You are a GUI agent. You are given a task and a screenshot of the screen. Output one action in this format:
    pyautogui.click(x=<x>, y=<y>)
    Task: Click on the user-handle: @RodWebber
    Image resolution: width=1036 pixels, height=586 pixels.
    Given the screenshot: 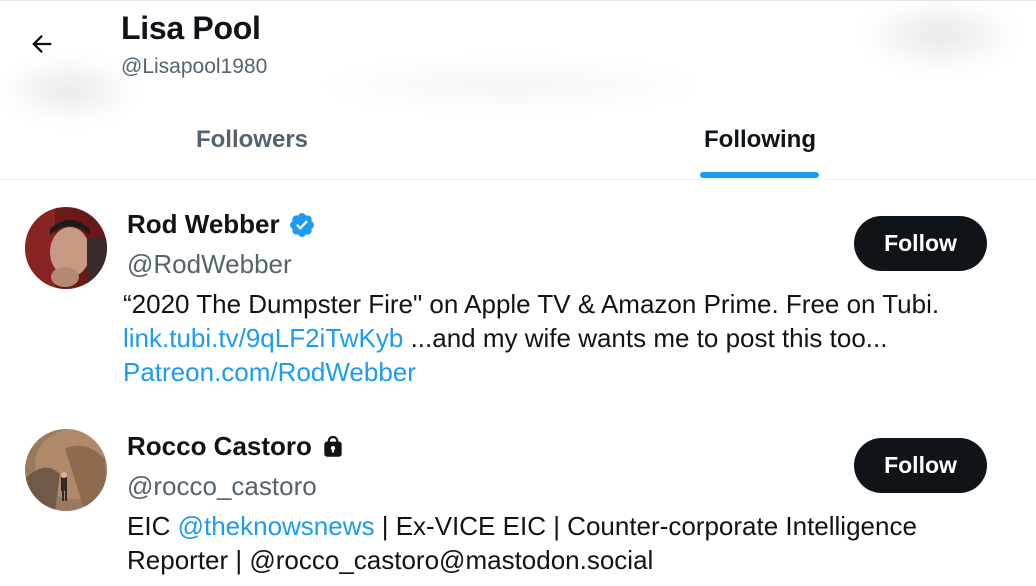 What is the action you would take?
    pyautogui.click(x=209, y=264)
    